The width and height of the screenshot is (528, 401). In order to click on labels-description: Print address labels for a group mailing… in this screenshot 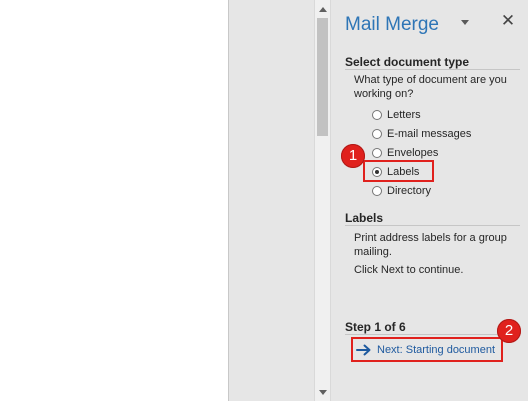, I will do `click(430, 245)`.